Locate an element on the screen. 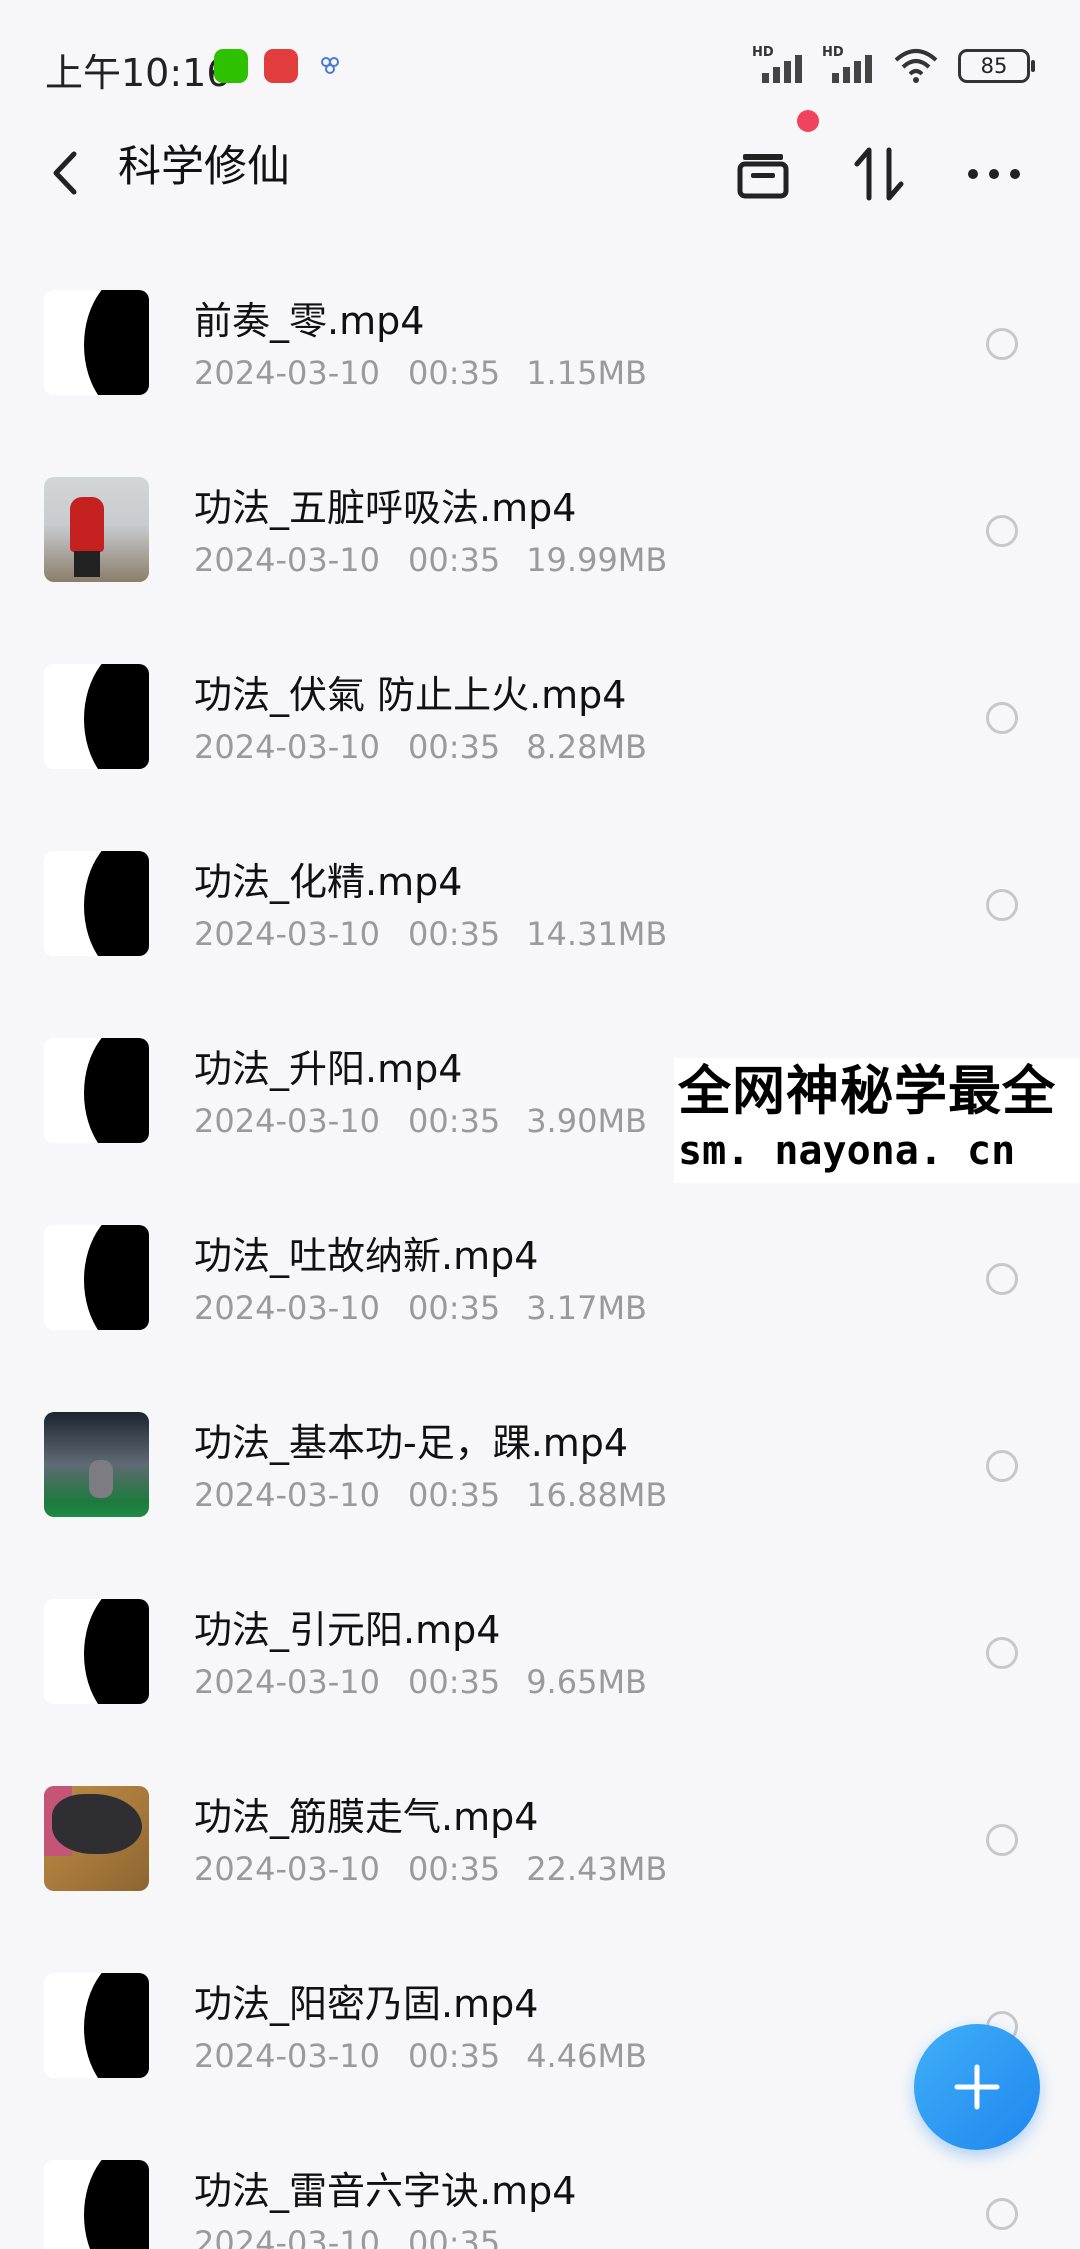 The image size is (1080, 2249). notification-dot is located at coordinates (808, 121).